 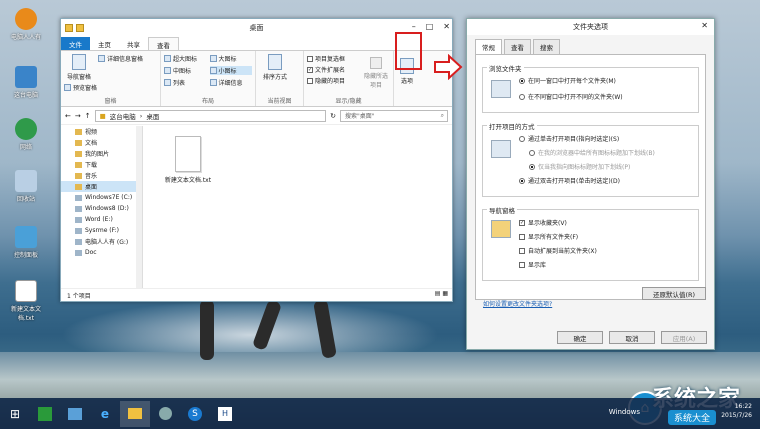 I want to click on nav-pane-icon, so click(x=79, y=62).